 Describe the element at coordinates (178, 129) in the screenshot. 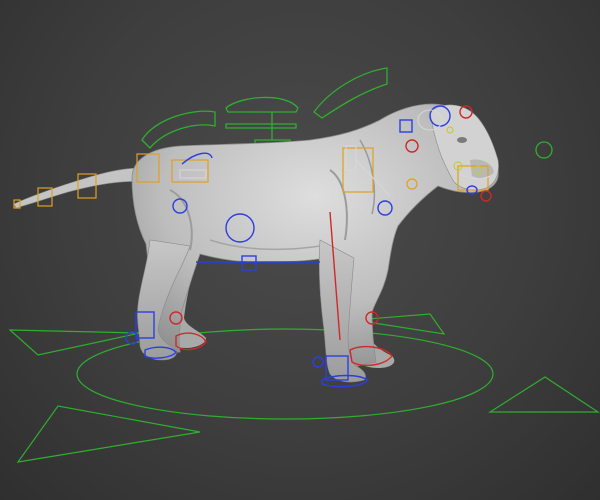

I see `hip-arc-control` at that location.